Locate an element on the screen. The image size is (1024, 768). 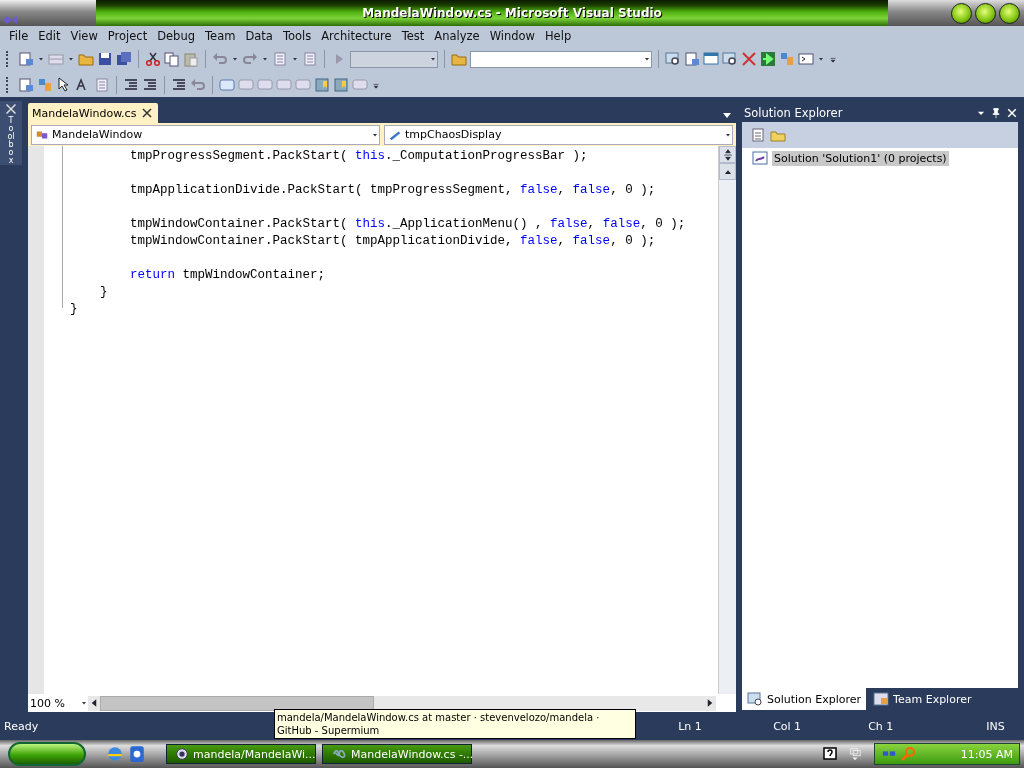
panel-tab: Solution Explorer is located at coordinates (804, 699).